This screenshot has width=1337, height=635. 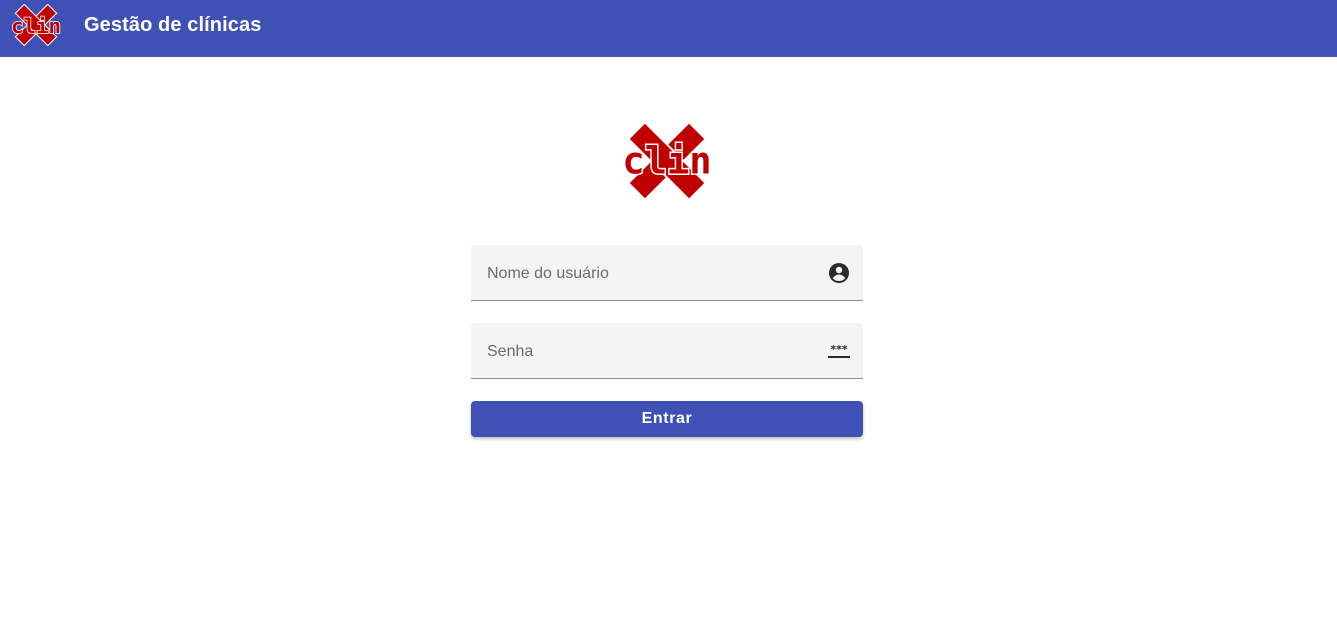 What do you see at coordinates (839, 273) in the screenshot?
I see `account-circle-icon` at bounding box center [839, 273].